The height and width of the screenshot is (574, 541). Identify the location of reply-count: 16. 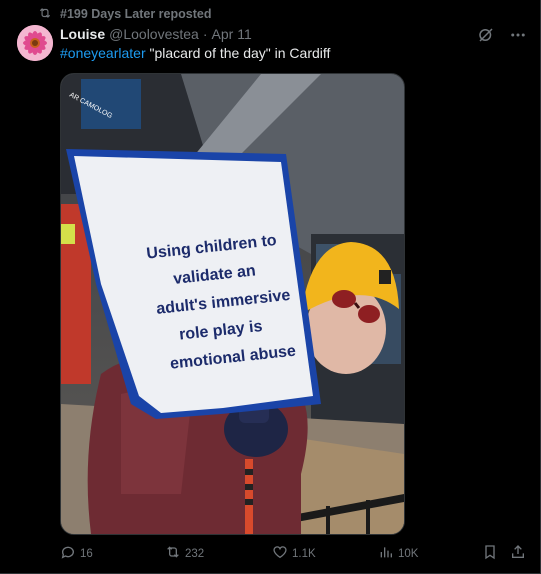
(86, 553).